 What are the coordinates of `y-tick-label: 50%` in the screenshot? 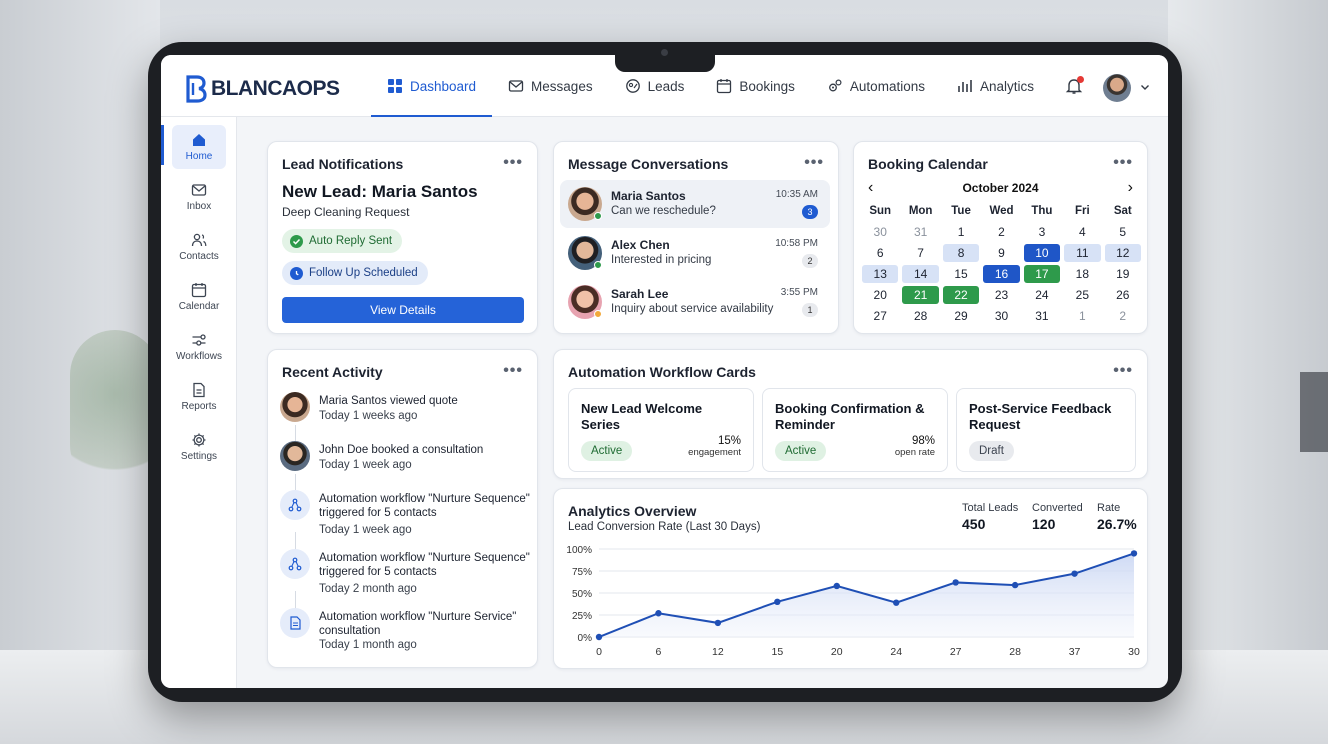 It's located at (582, 594).